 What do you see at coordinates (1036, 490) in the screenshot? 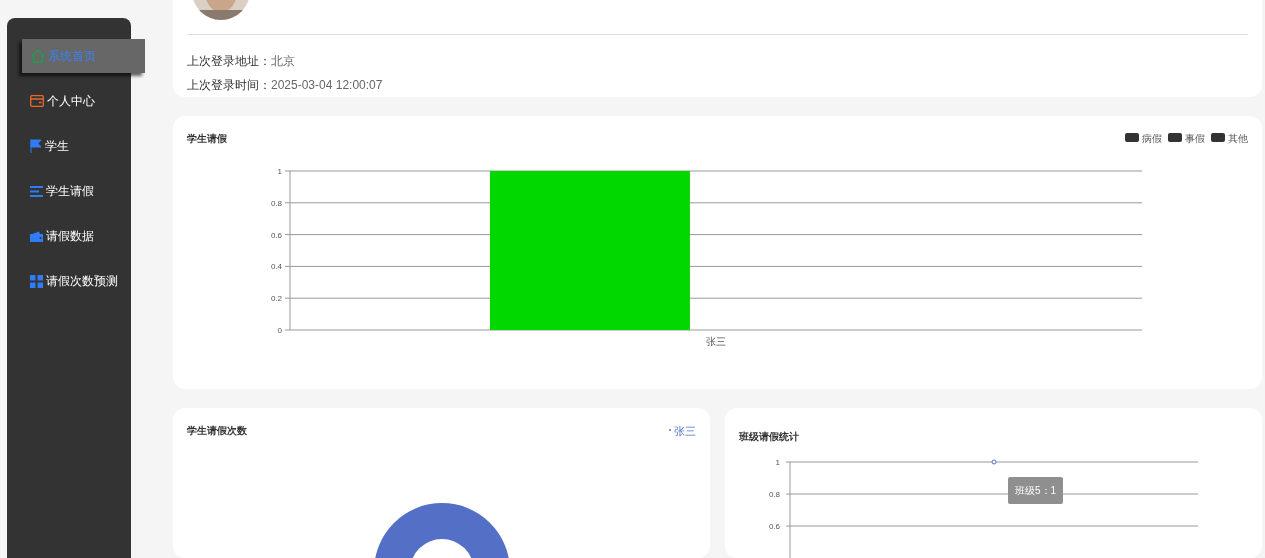
I see `tooltip: 班级5：1` at bounding box center [1036, 490].